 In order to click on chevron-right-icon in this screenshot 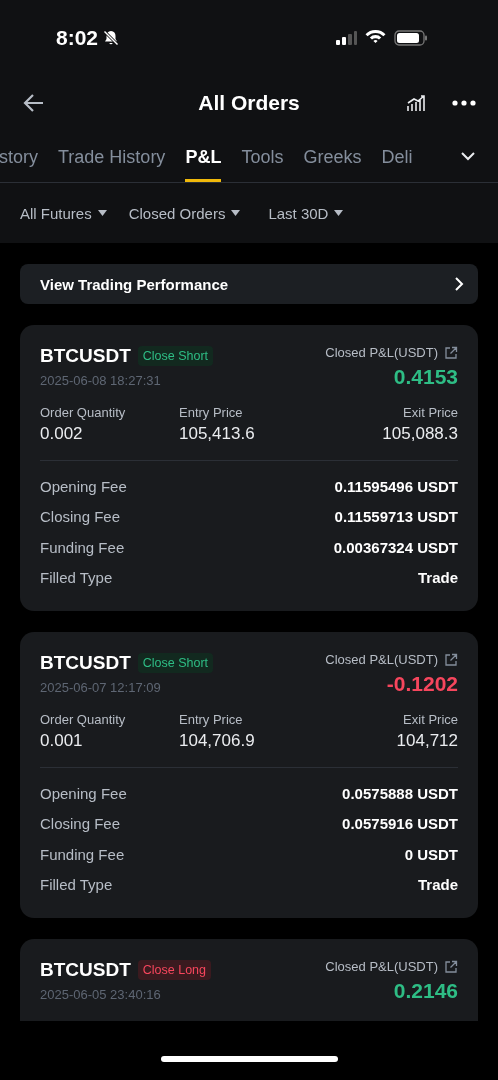, I will do `click(459, 284)`.